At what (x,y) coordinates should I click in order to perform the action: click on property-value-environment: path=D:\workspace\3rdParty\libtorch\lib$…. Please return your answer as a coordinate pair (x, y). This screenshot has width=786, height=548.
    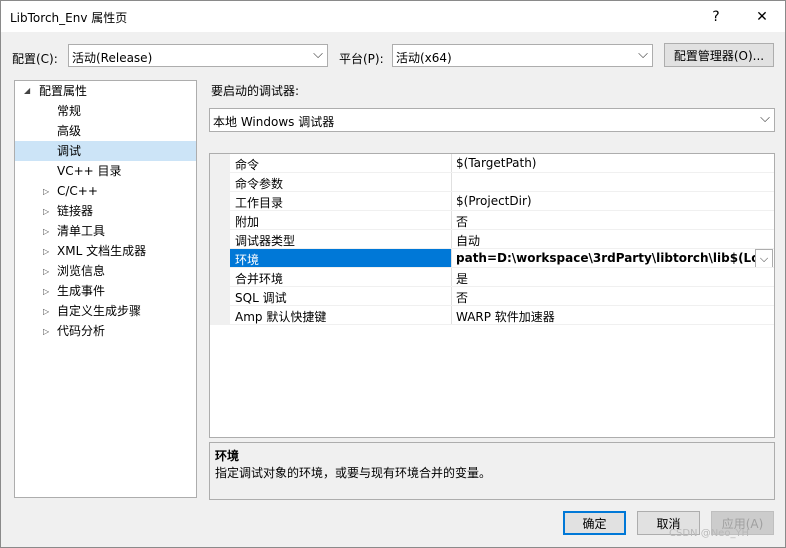
    Looking at the image, I should click on (606, 258).